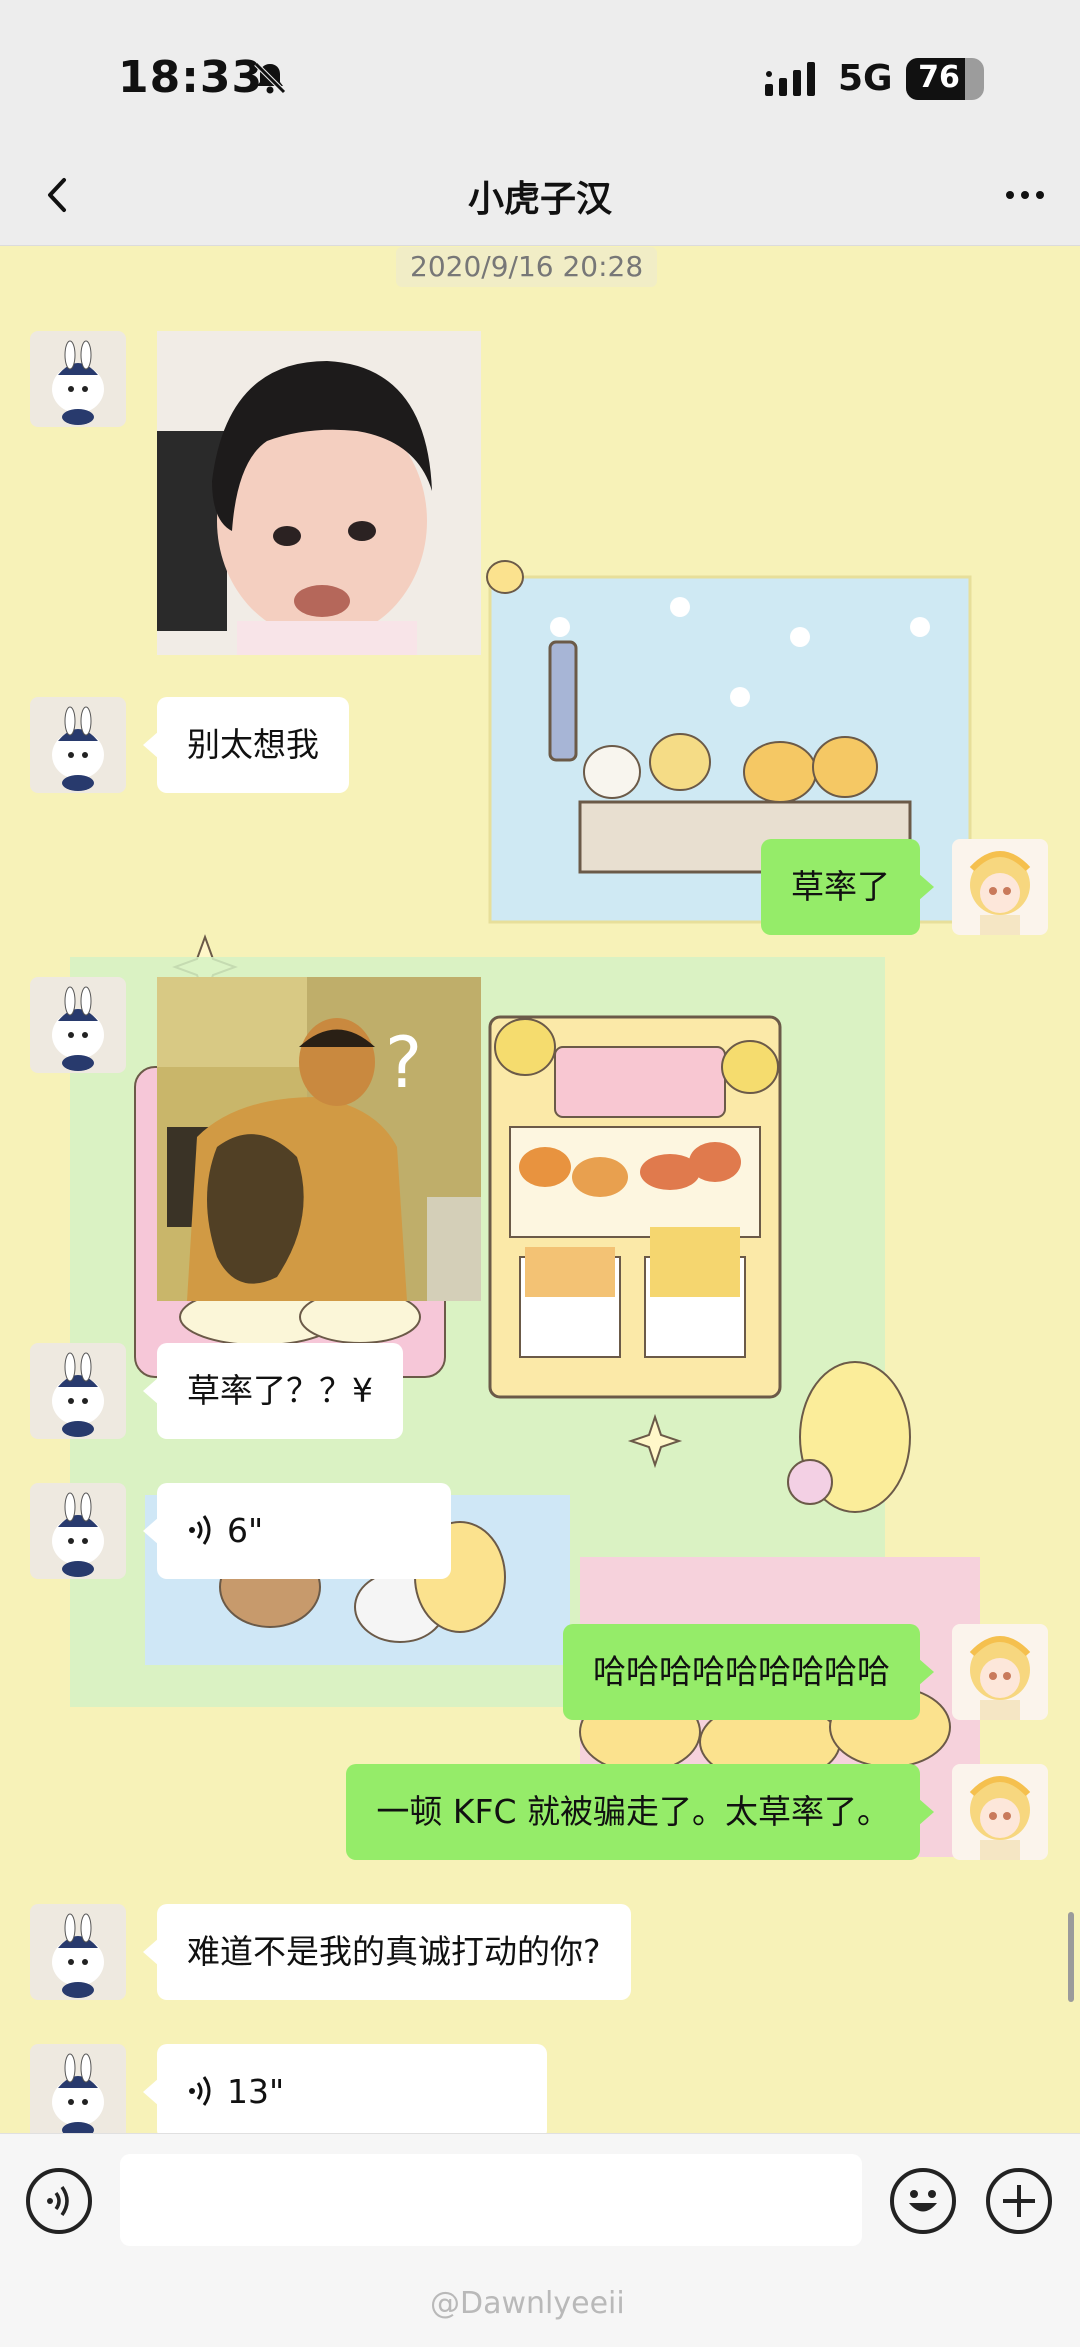 The width and height of the screenshot is (1080, 2347). Describe the element at coordinates (270, 78) in the screenshot. I see `bell-off-icon` at that location.